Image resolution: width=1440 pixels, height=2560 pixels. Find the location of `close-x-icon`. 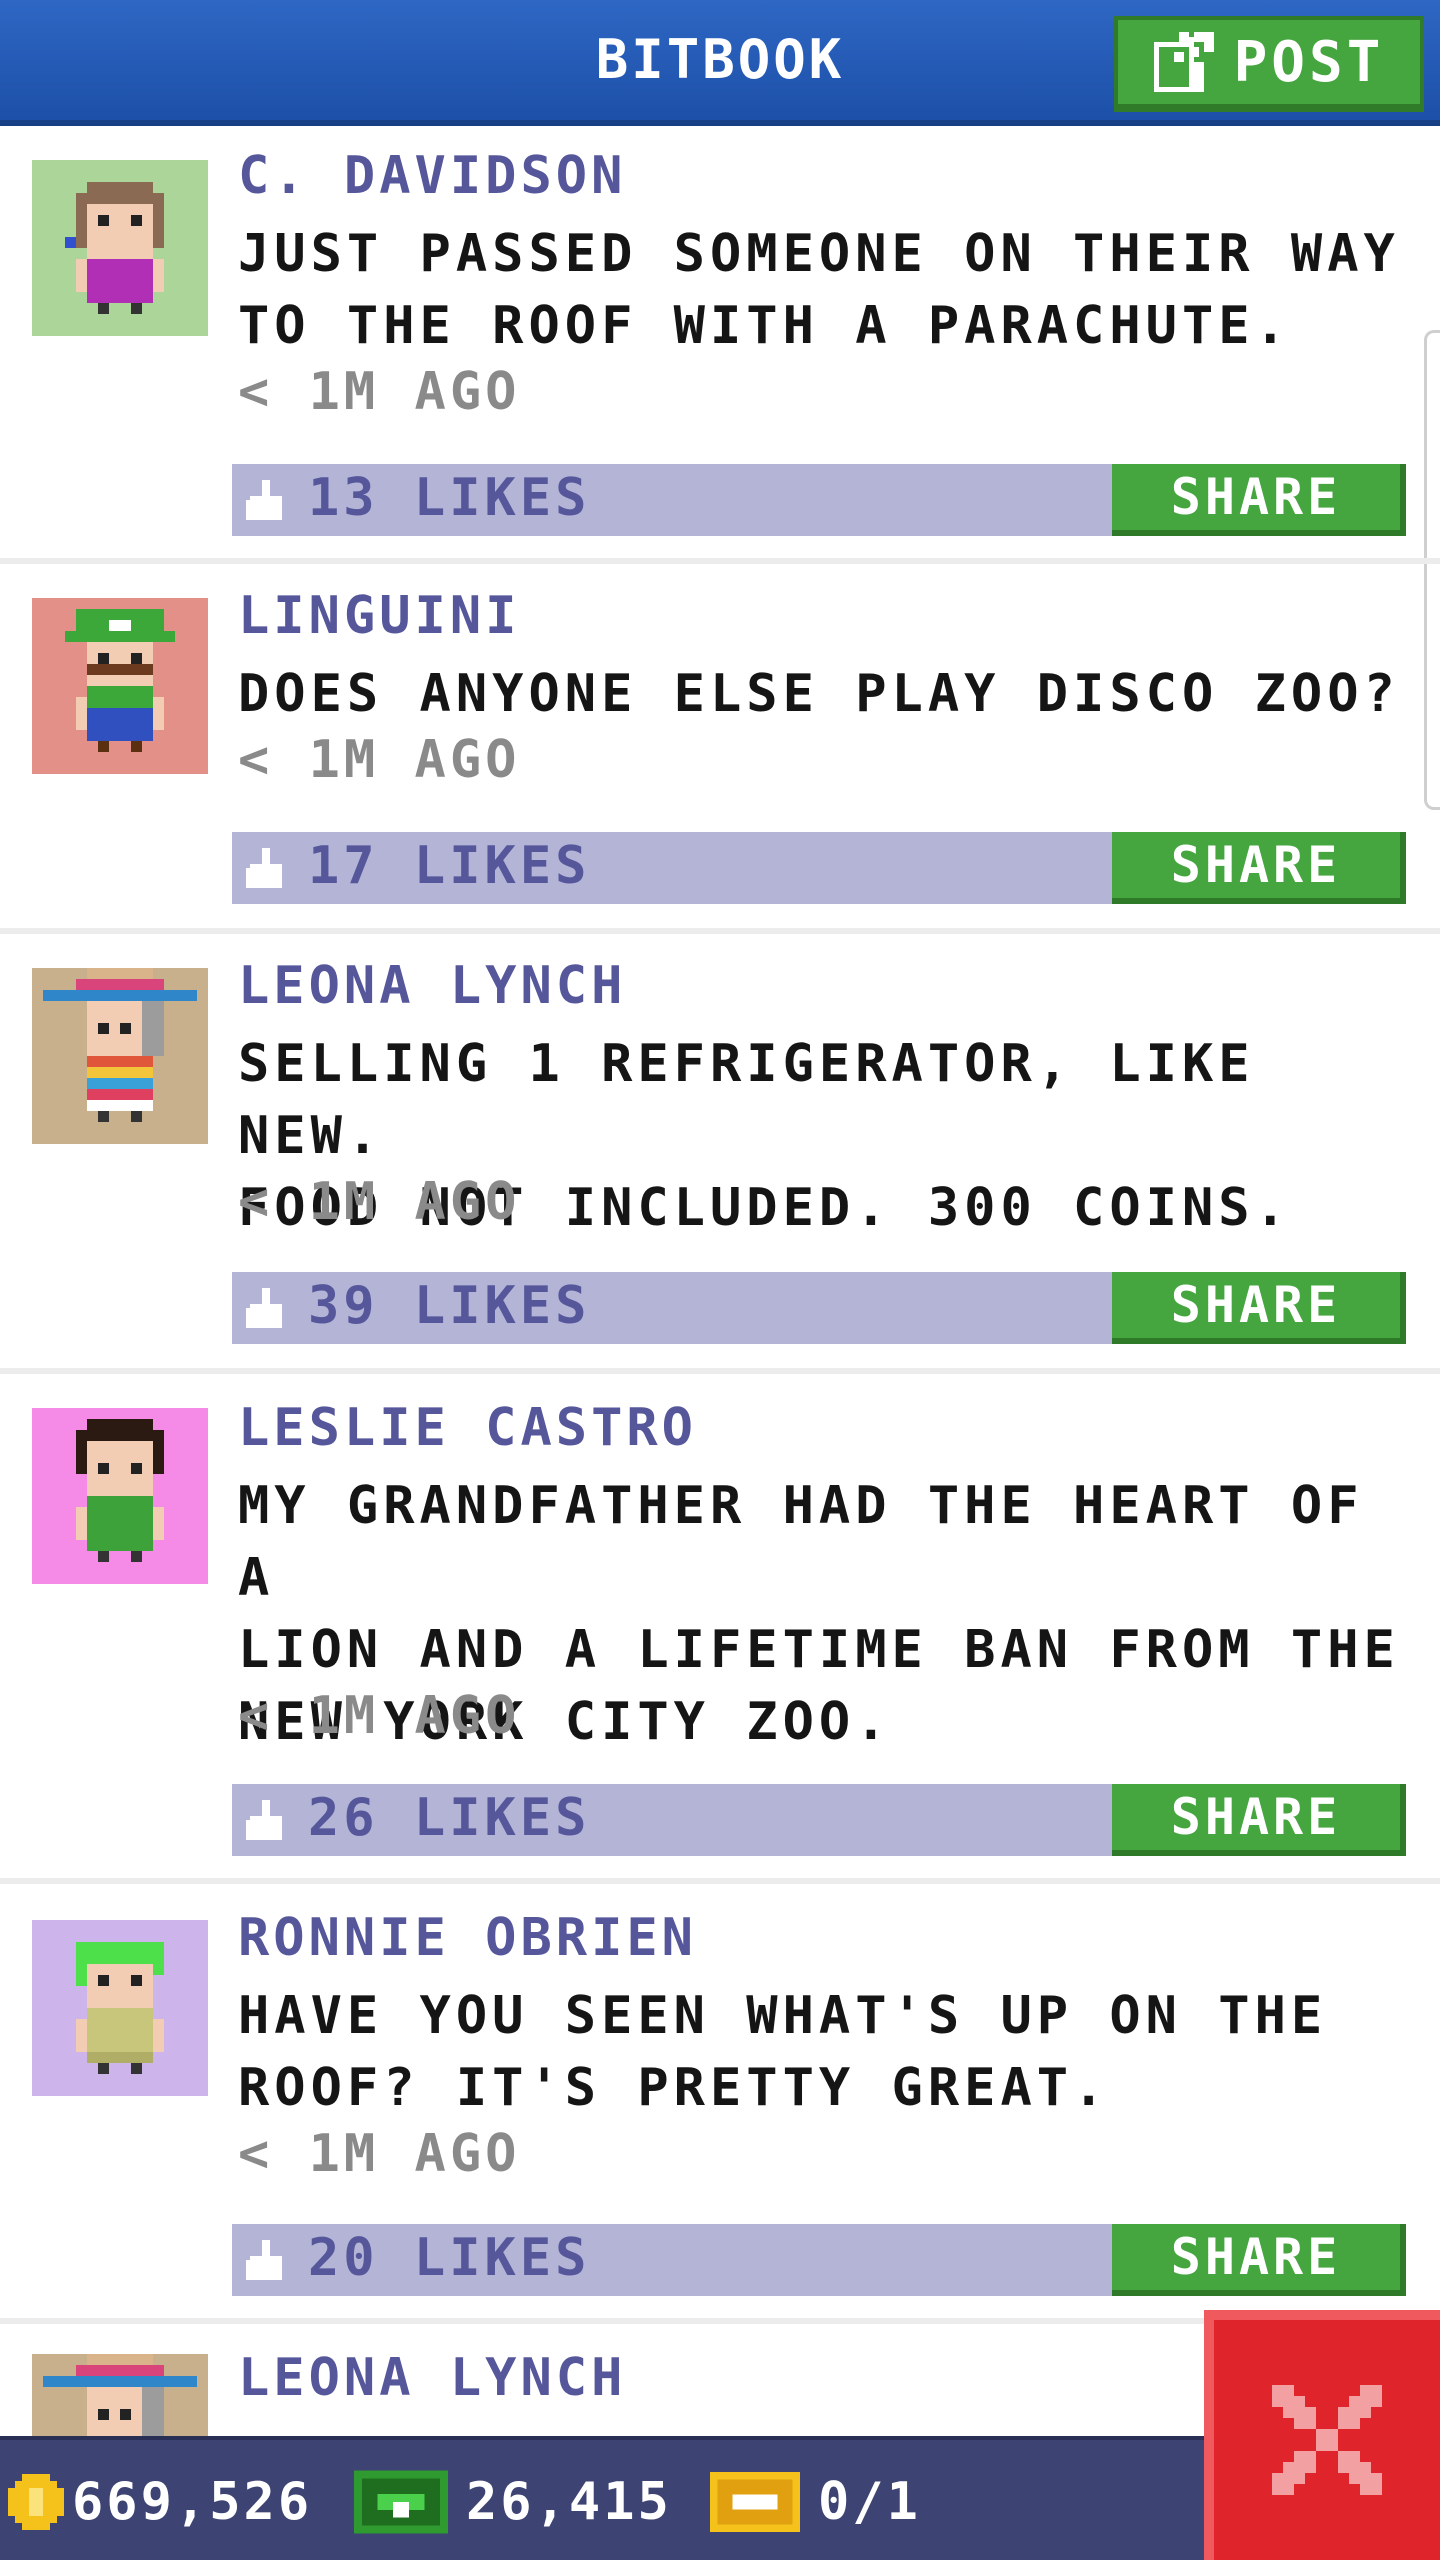

close-x-icon is located at coordinates (1327, 2440).